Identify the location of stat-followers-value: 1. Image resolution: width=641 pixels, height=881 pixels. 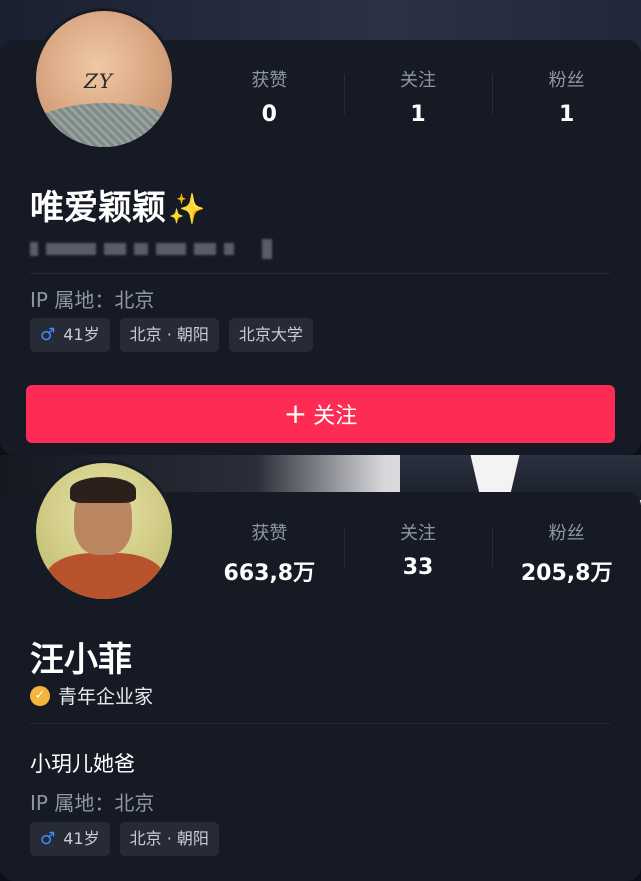
(567, 114).